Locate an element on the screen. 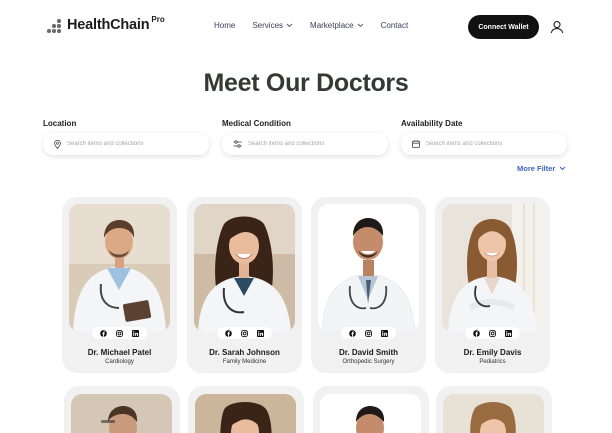  filter-label-availability-date: Availability Date is located at coordinates (432, 123).